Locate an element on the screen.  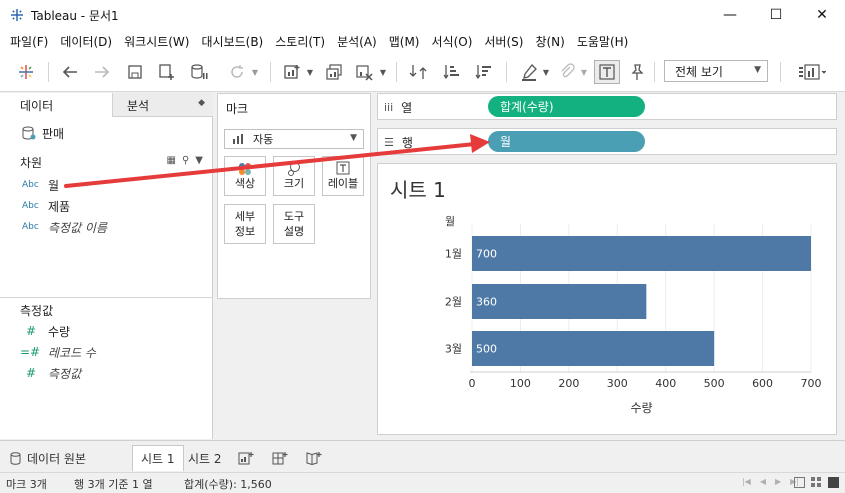
dimension-field: Abc 월 is located at coordinates (106, 185).